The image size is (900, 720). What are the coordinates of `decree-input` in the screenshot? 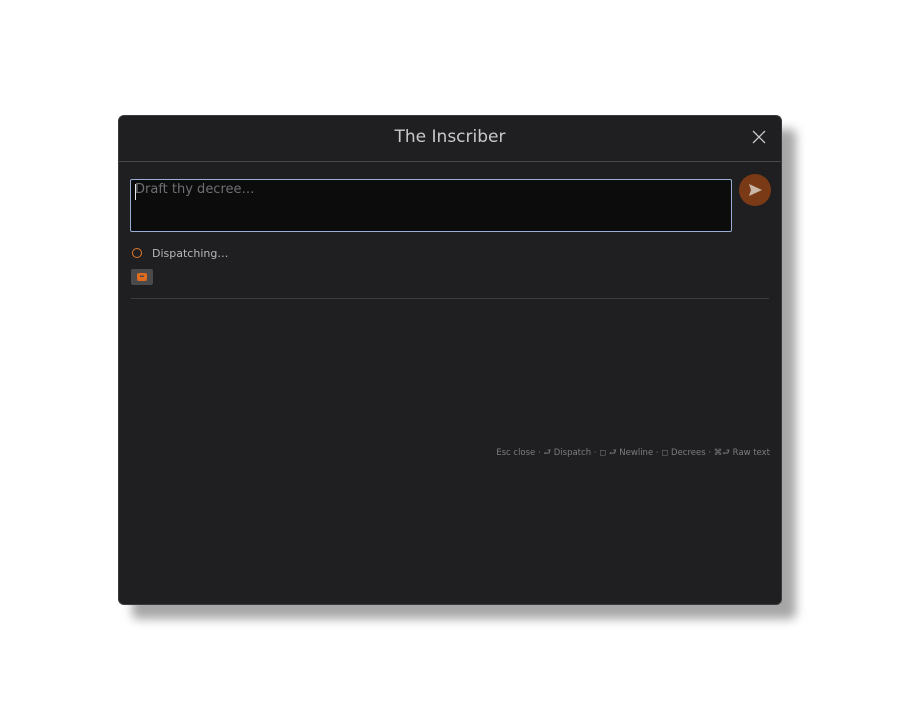 It's located at (431, 205).